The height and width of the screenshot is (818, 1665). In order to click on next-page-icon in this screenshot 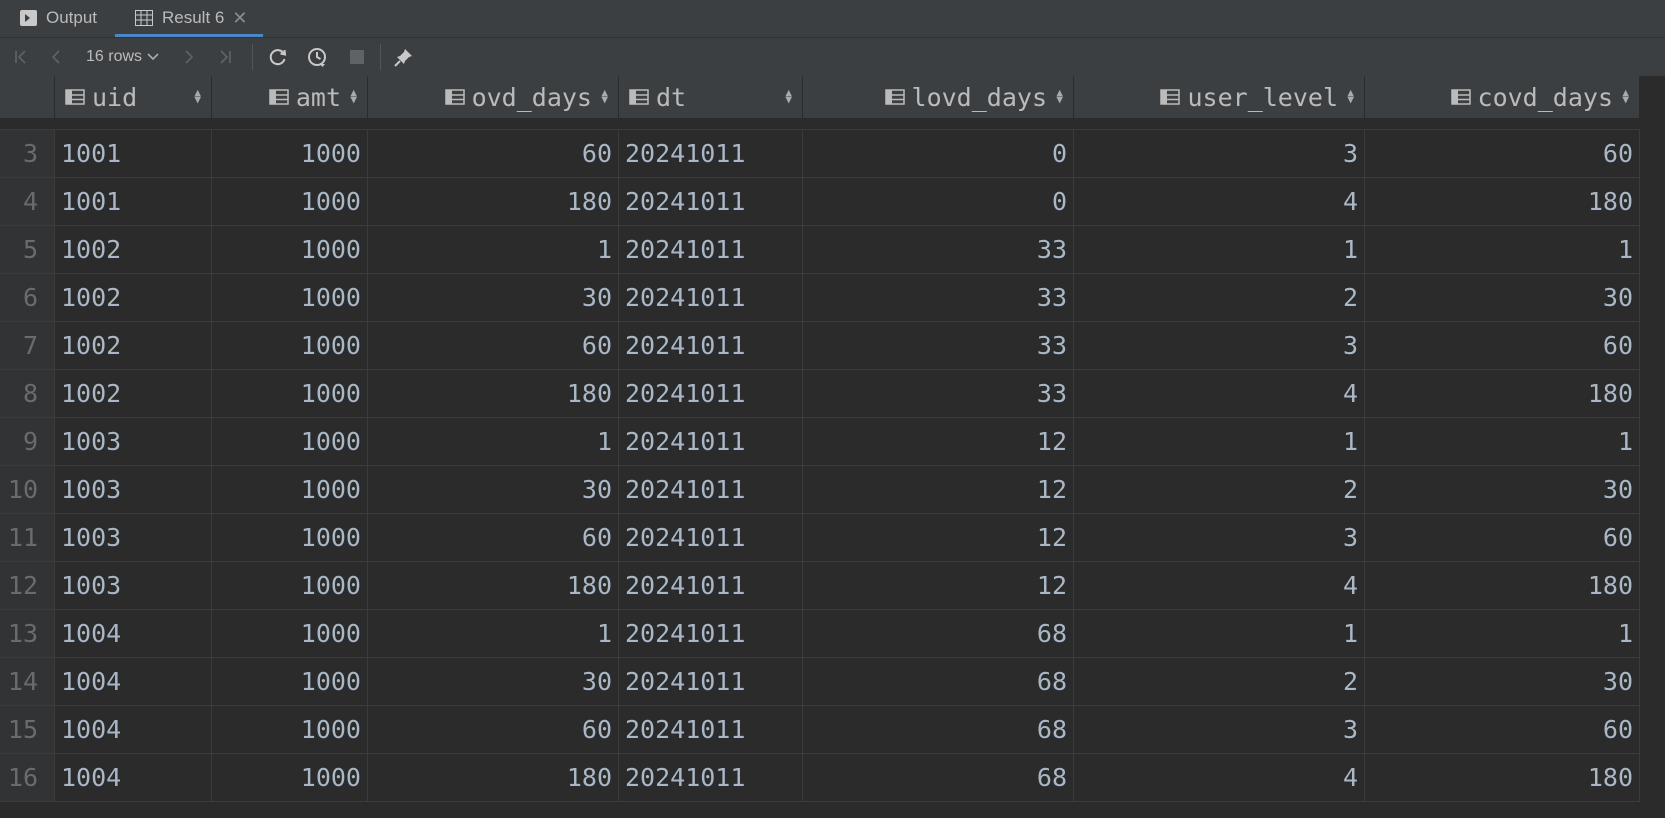, I will do `click(189, 57)`.